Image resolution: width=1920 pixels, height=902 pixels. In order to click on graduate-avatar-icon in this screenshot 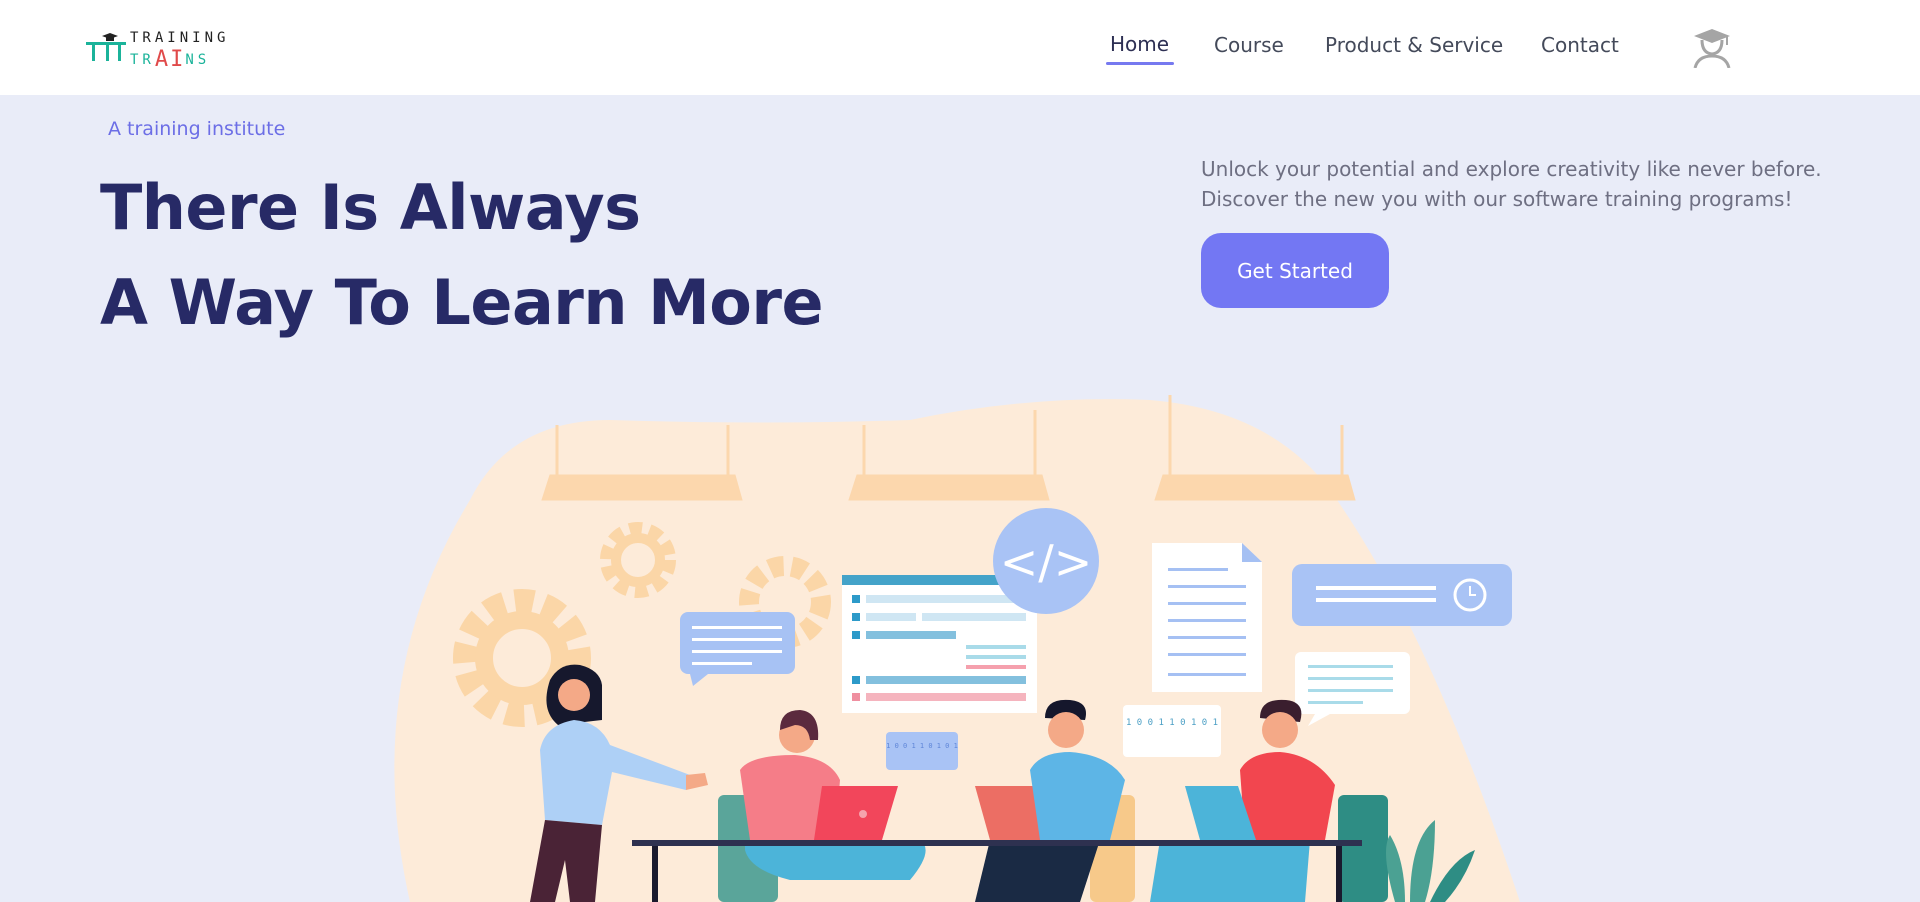, I will do `click(1712, 47)`.